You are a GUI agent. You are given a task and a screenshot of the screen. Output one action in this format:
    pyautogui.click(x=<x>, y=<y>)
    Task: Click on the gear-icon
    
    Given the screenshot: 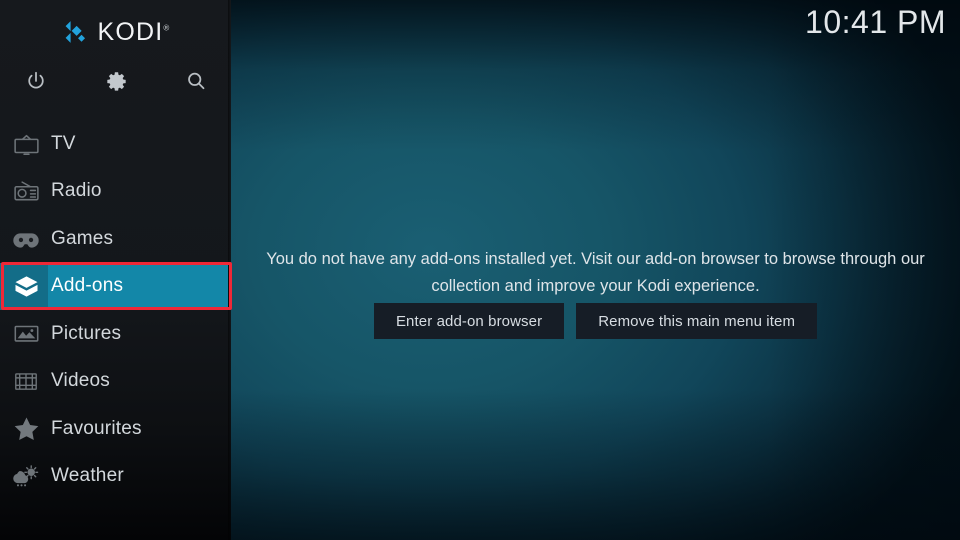 What is the action you would take?
    pyautogui.click(x=116, y=81)
    